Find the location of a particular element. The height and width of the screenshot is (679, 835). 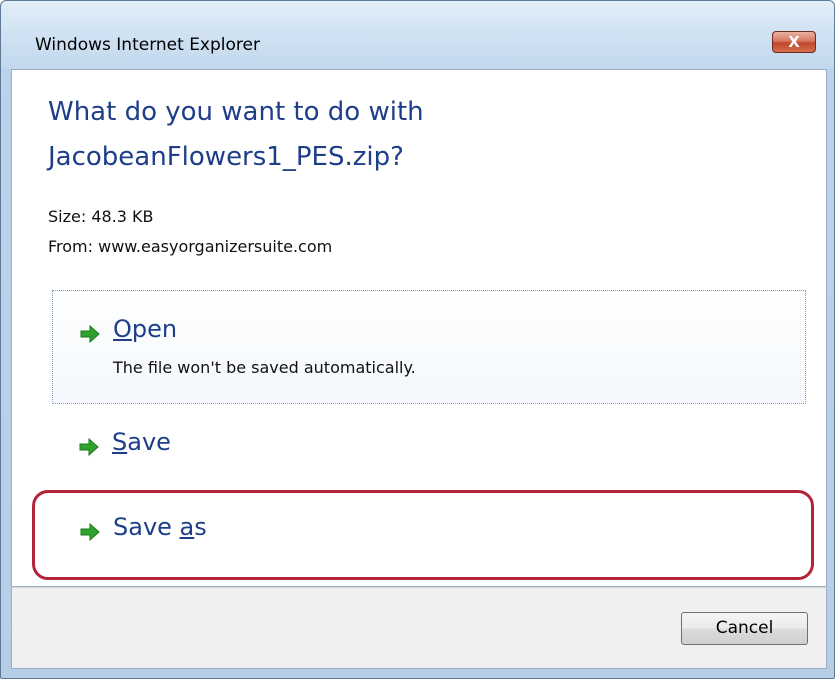

close-button: X is located at coordinates (794, 42).